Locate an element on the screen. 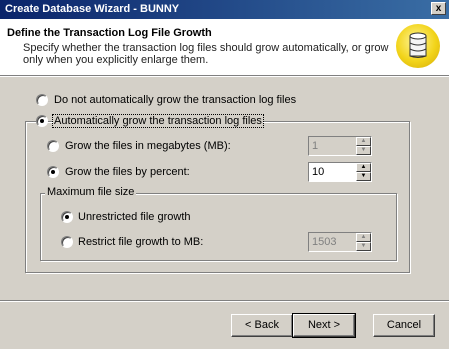 The image size is (449, 349). grow-megabytes-label: Grow the files in megabytes (MB): is located at coordinates (148, 146).